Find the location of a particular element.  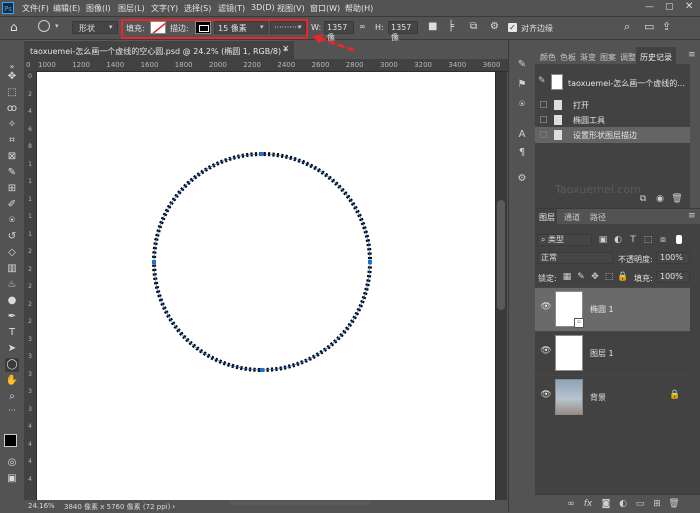

paragraph-icon: ¶ is located at coordinates (522, 153).